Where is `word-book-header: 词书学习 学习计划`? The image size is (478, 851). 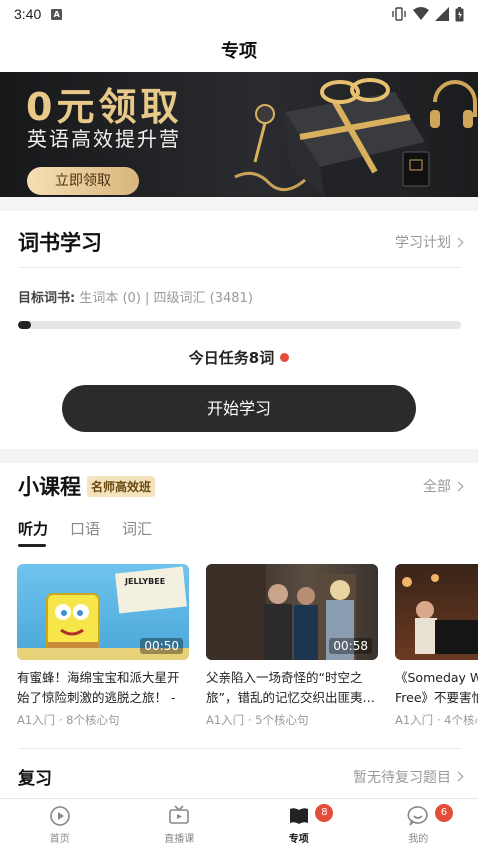 word-book-header: 词书学习 学习计划 is located at coordinates (241, 242).